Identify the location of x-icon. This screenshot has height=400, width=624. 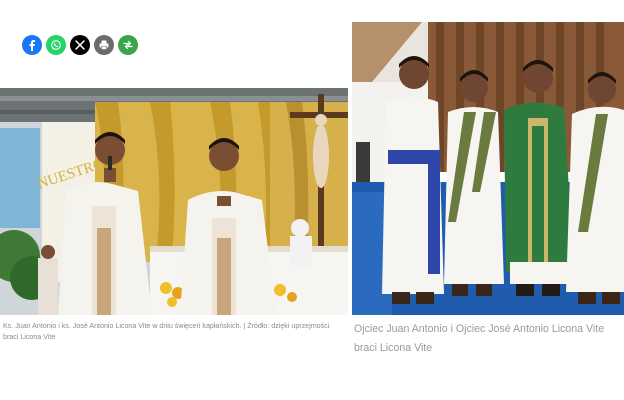
(80, 45).